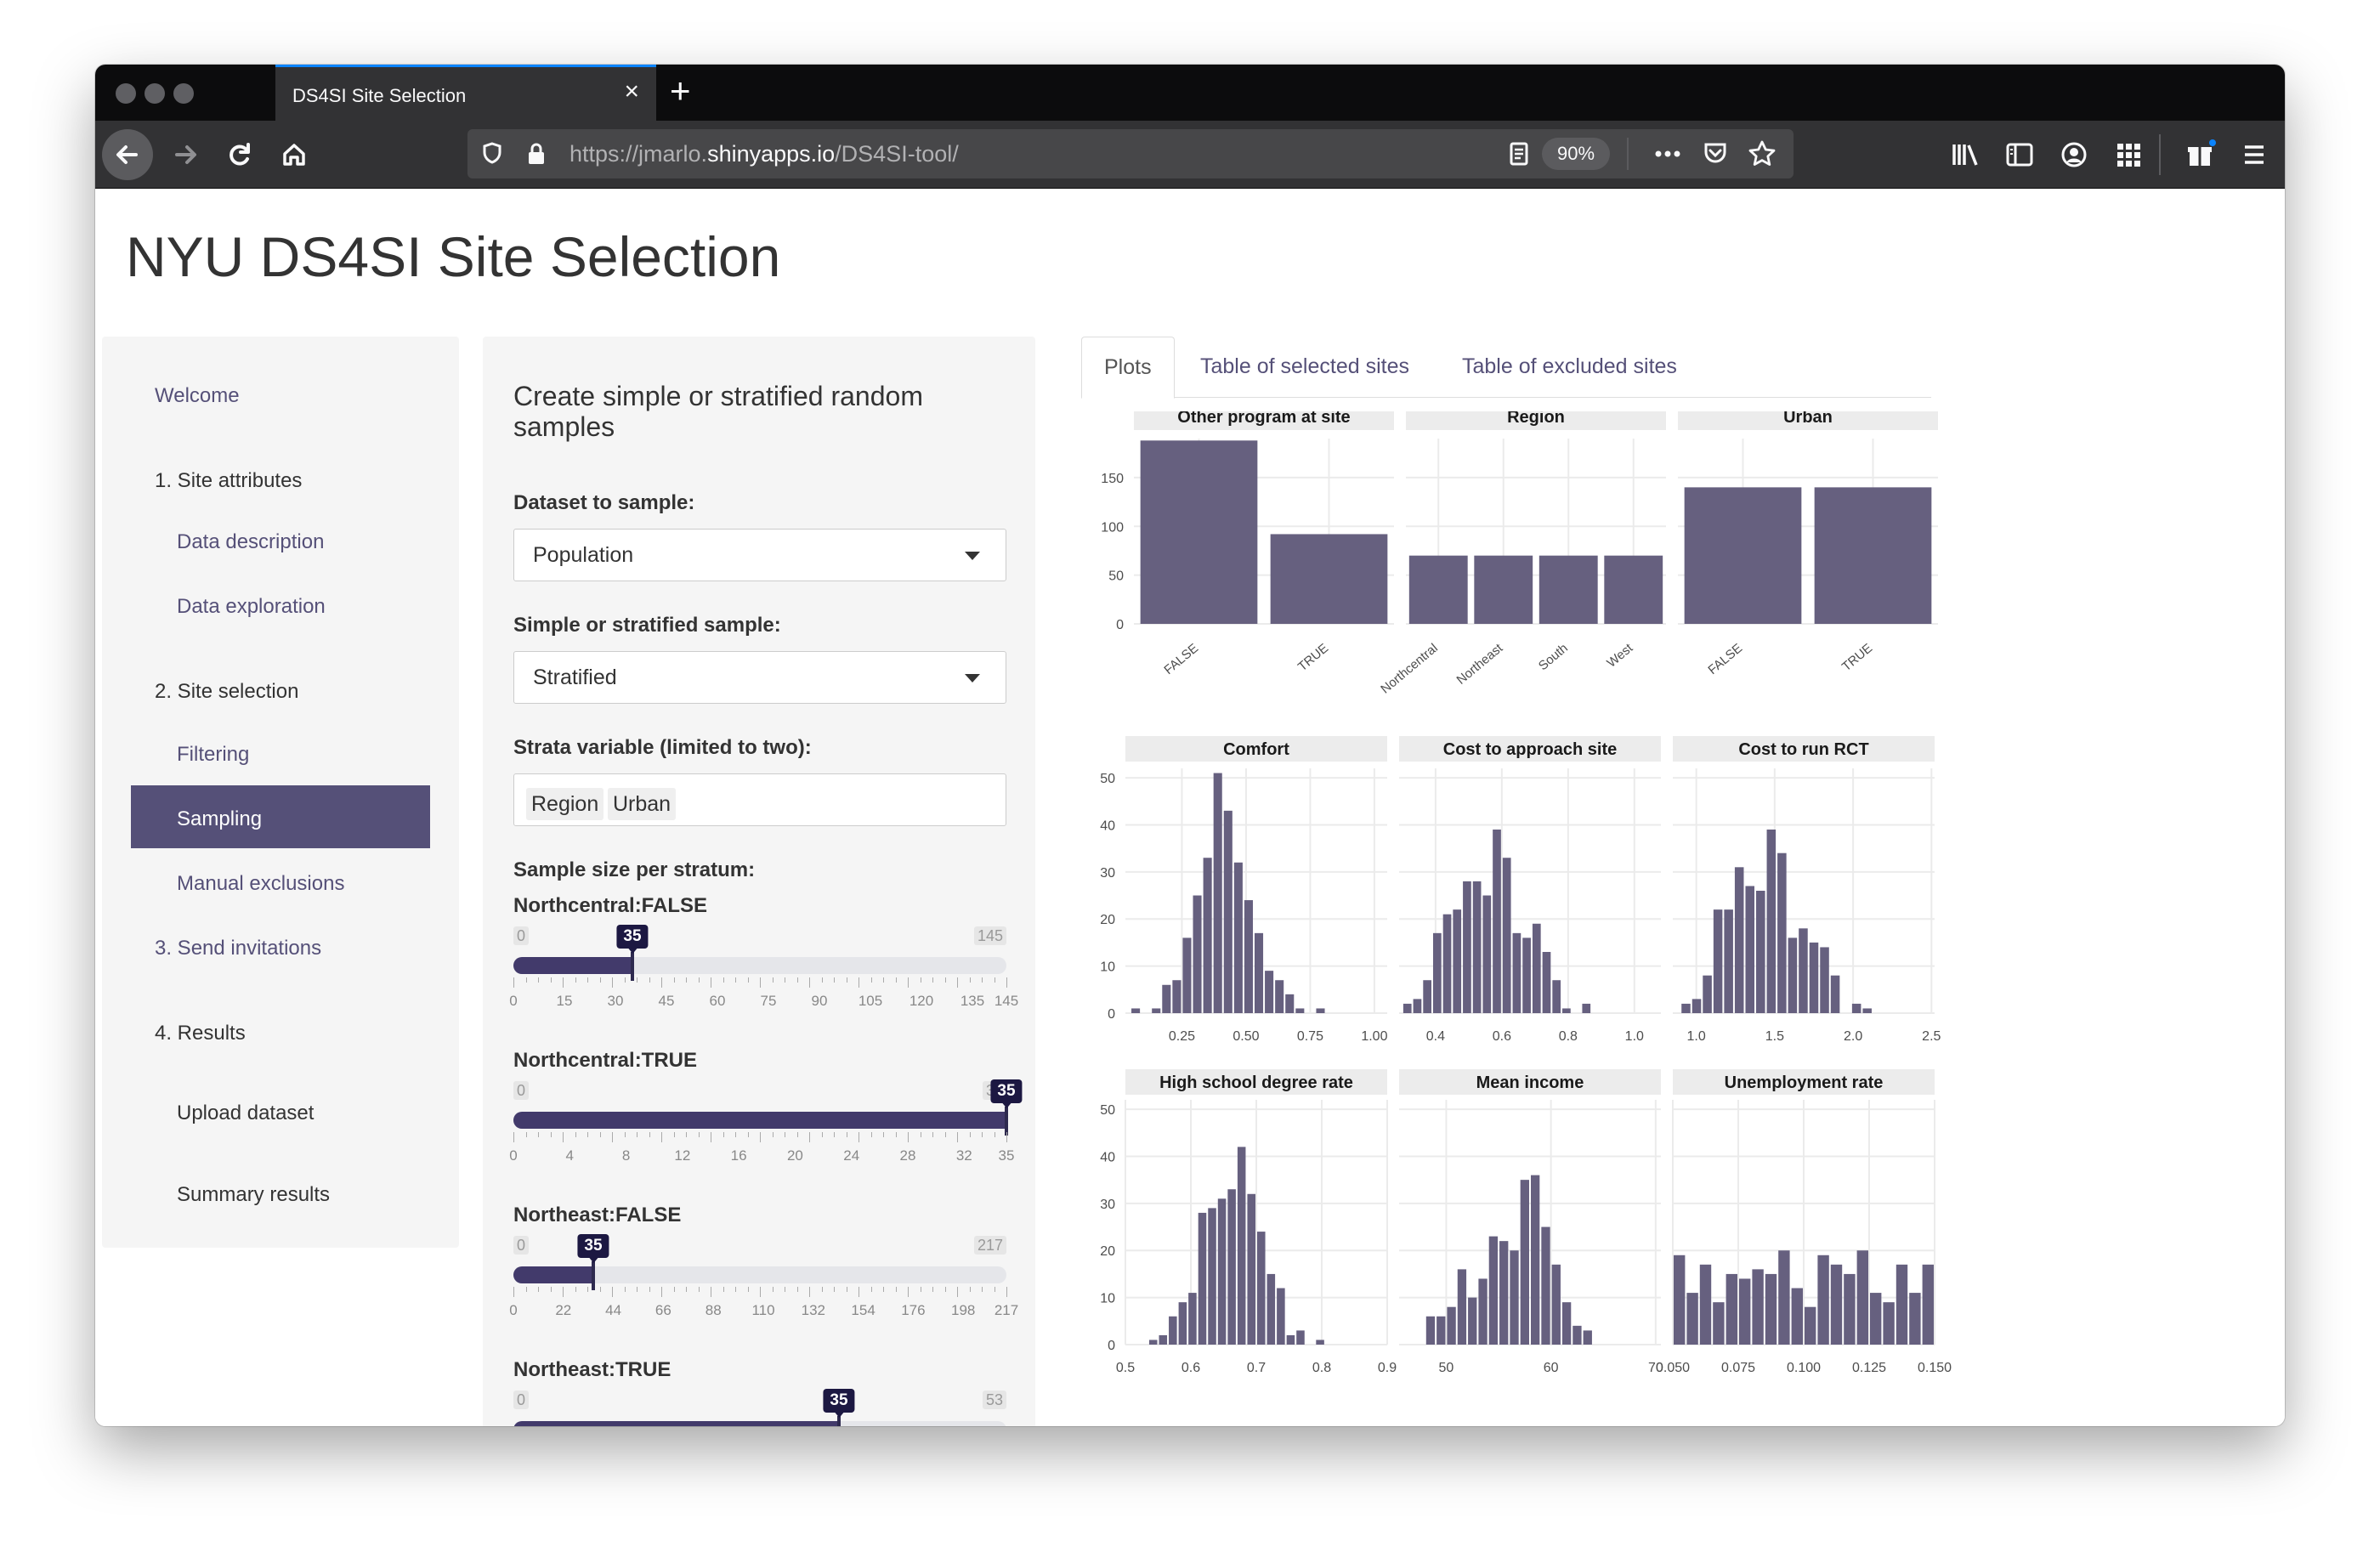  Describe the element at coordinates (185, 155) in the screenshot. I see `forward-arrow-icon` at that location.